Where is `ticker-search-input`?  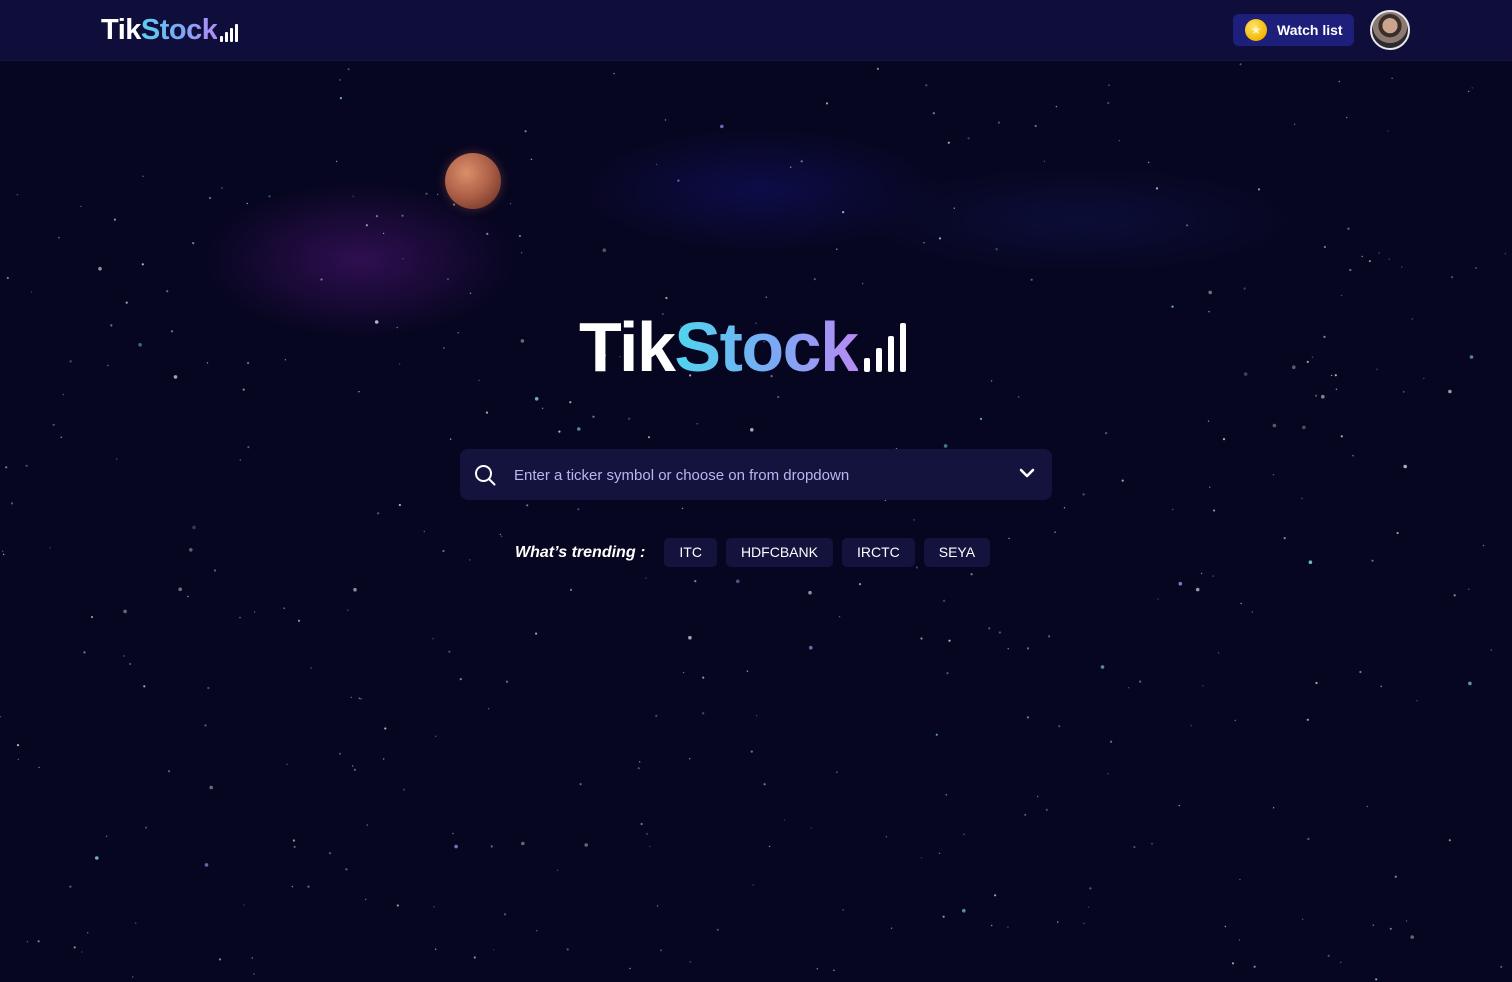 ticker-search-input is located at coordinates (759, 475).